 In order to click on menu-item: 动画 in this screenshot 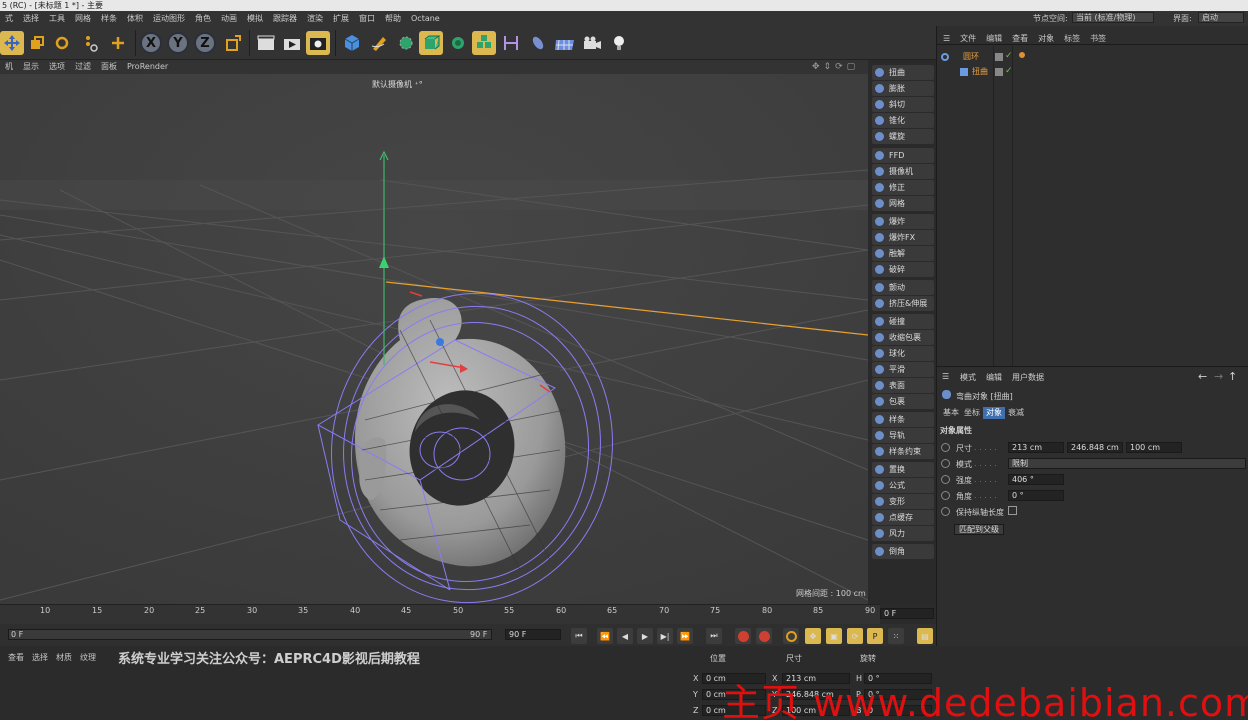, I will do `click(229, 18)`.